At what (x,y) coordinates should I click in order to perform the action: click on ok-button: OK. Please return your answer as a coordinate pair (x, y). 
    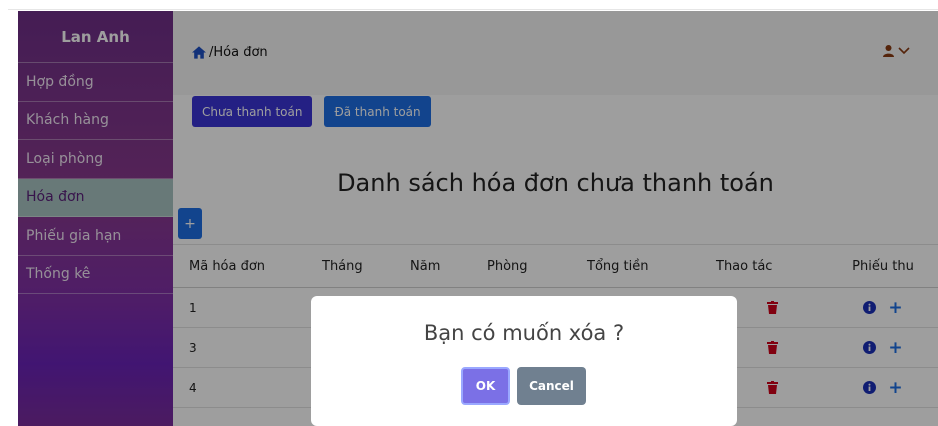
    Looking at the image, I should click on (485, 386).